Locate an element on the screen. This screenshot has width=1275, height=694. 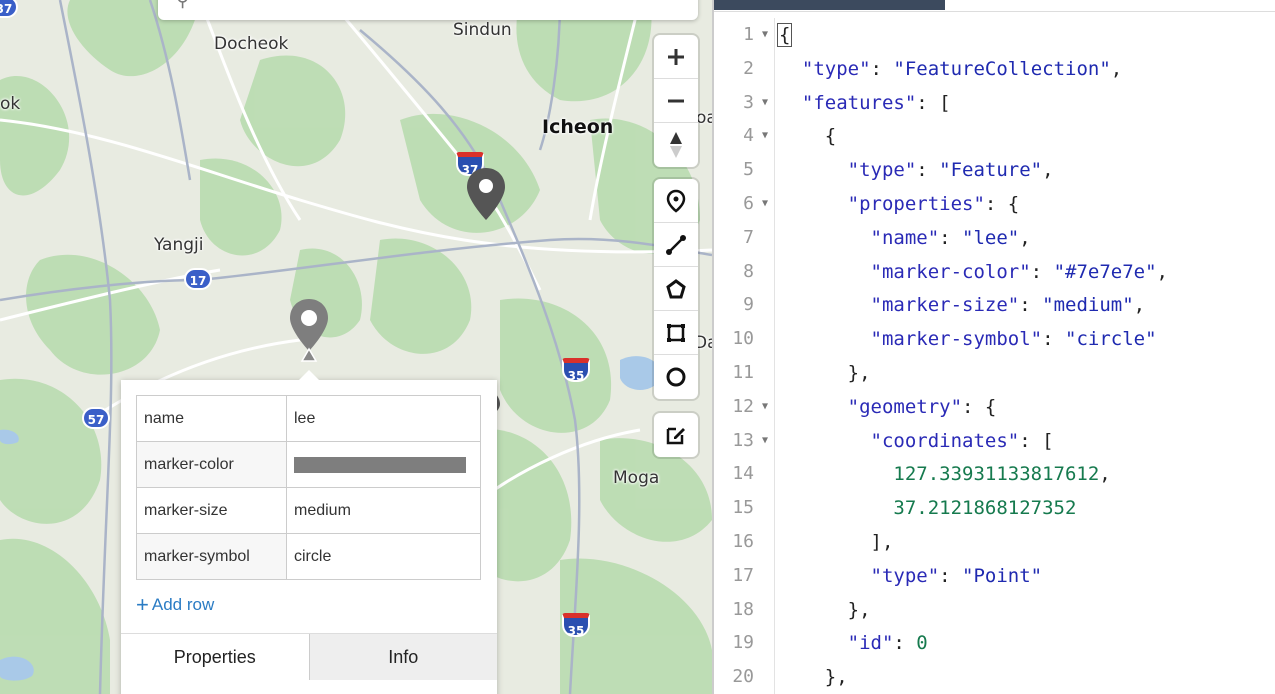
zoom-out-button is located at coordinates (676, 101).